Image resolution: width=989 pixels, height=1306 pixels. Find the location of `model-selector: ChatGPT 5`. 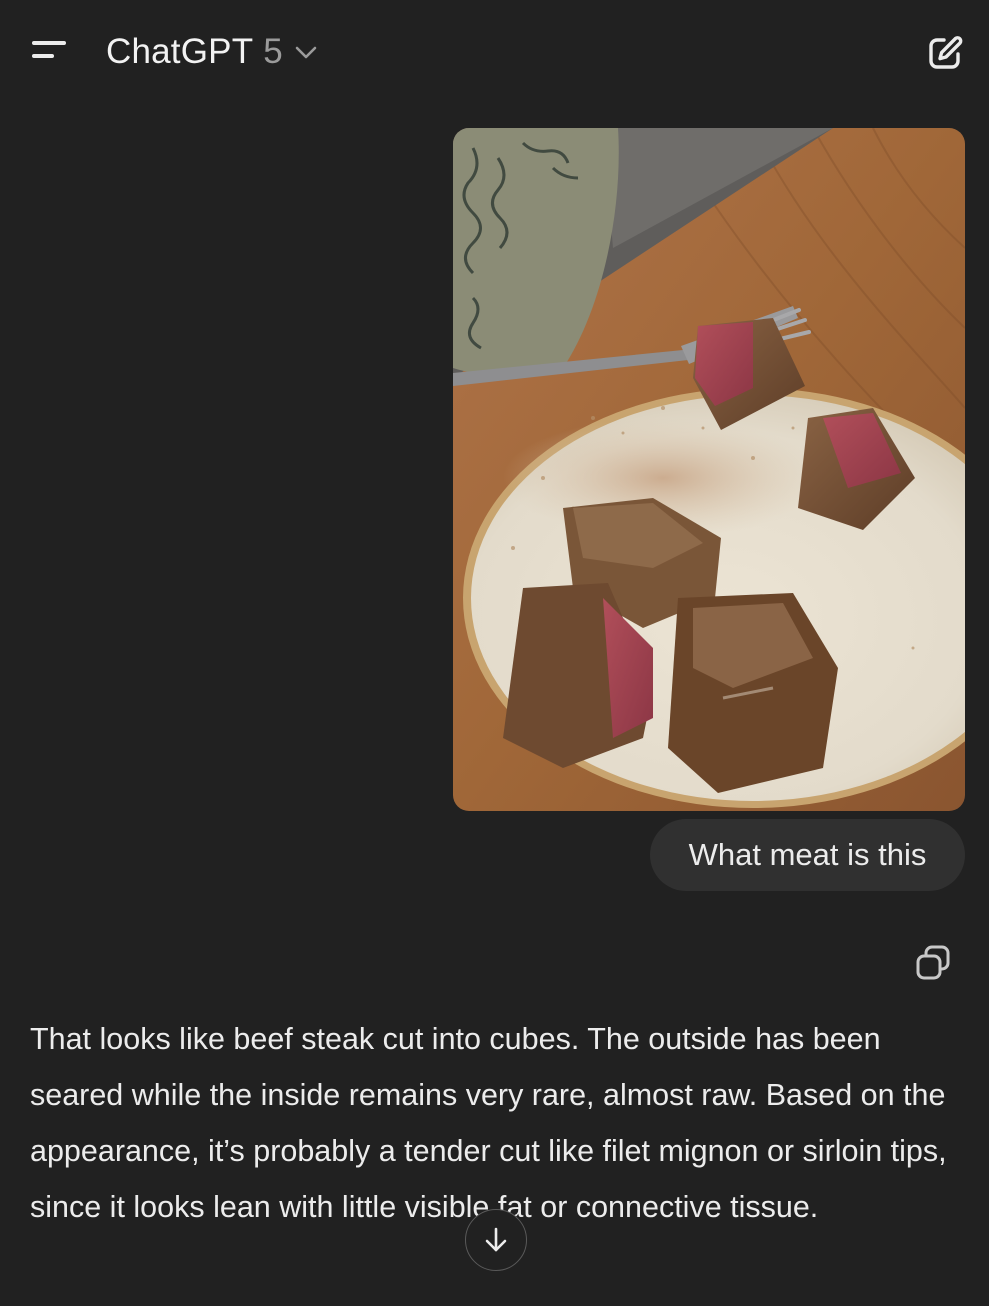

model-selector: ChatGPT 5 is located at coordinates (212, 52).